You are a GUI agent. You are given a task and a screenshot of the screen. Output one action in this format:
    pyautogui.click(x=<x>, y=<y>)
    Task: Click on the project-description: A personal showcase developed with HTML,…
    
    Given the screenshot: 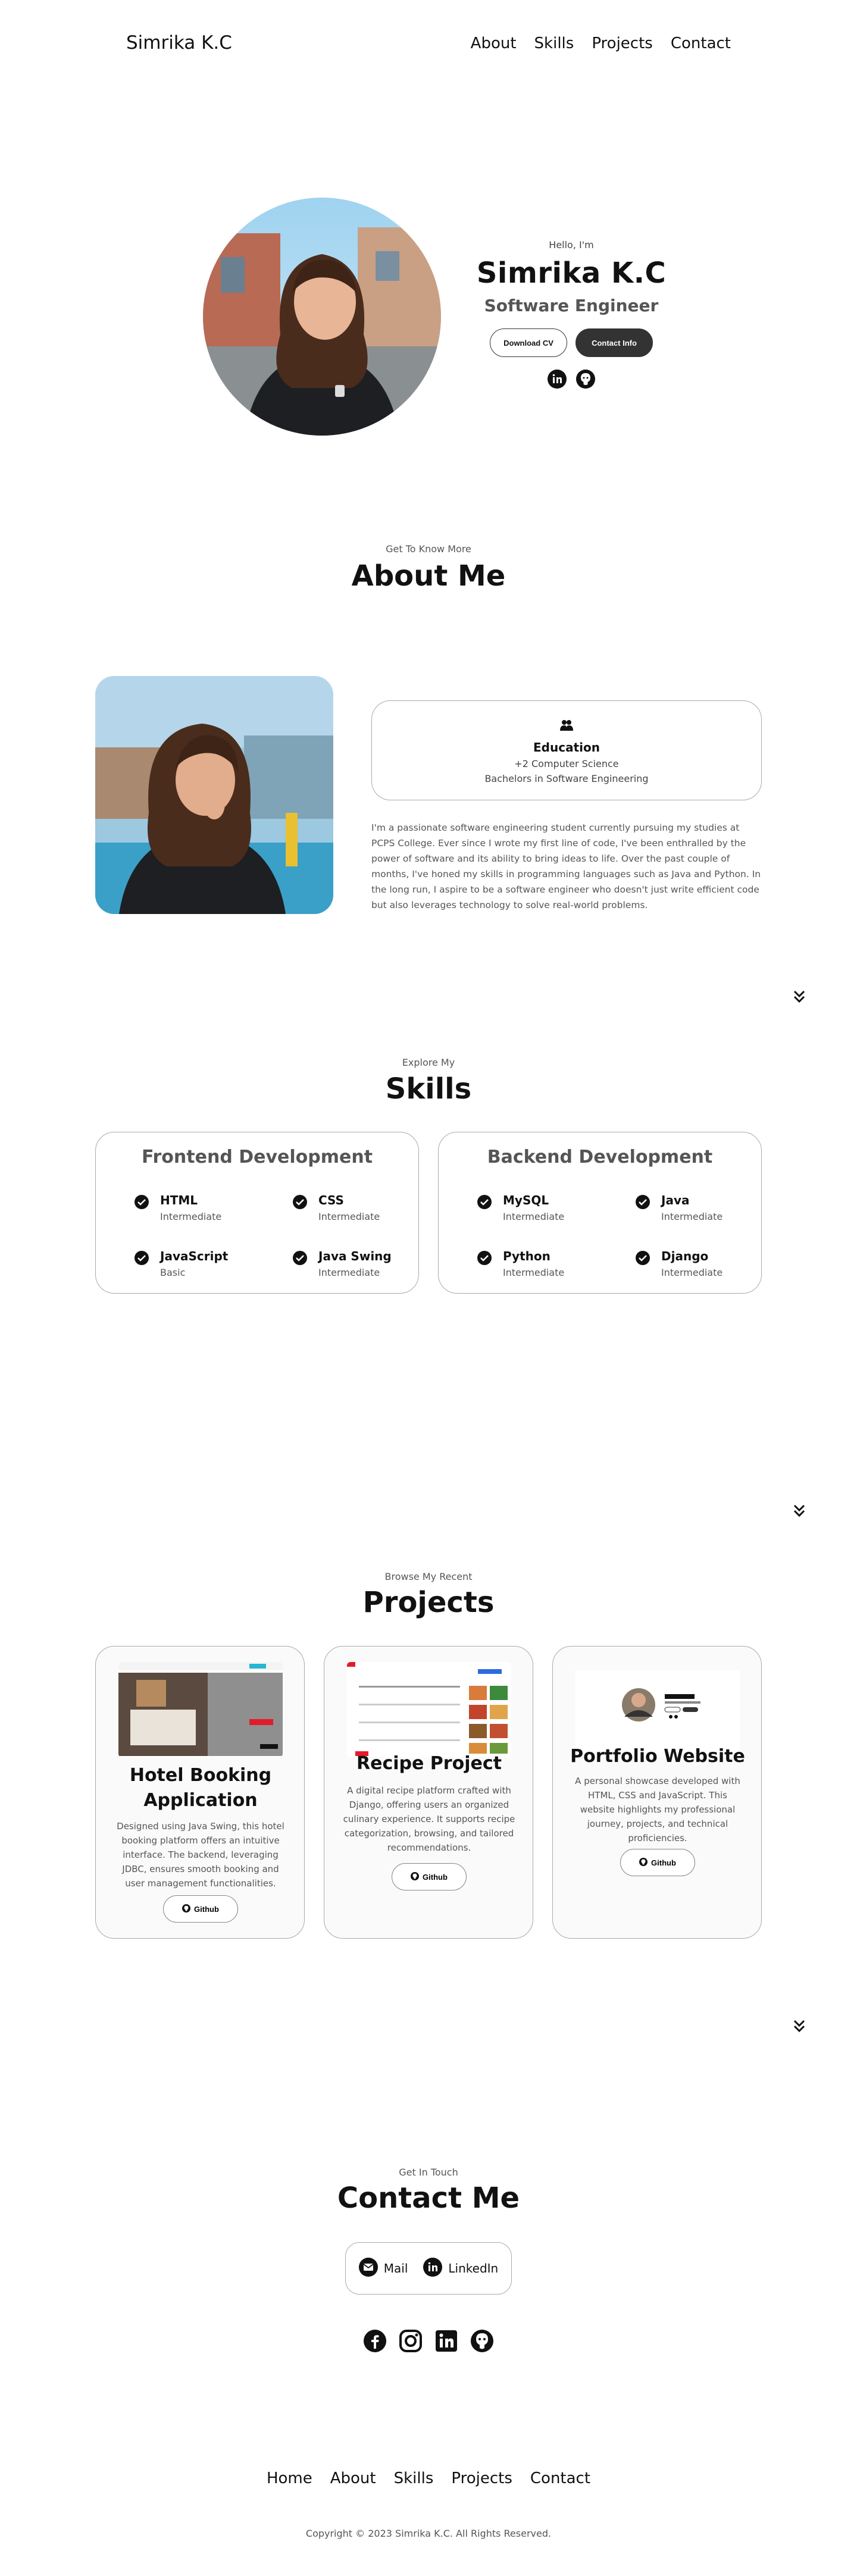 What is the action you would take?
    pyautogui.click(x=657, y=1809)
    